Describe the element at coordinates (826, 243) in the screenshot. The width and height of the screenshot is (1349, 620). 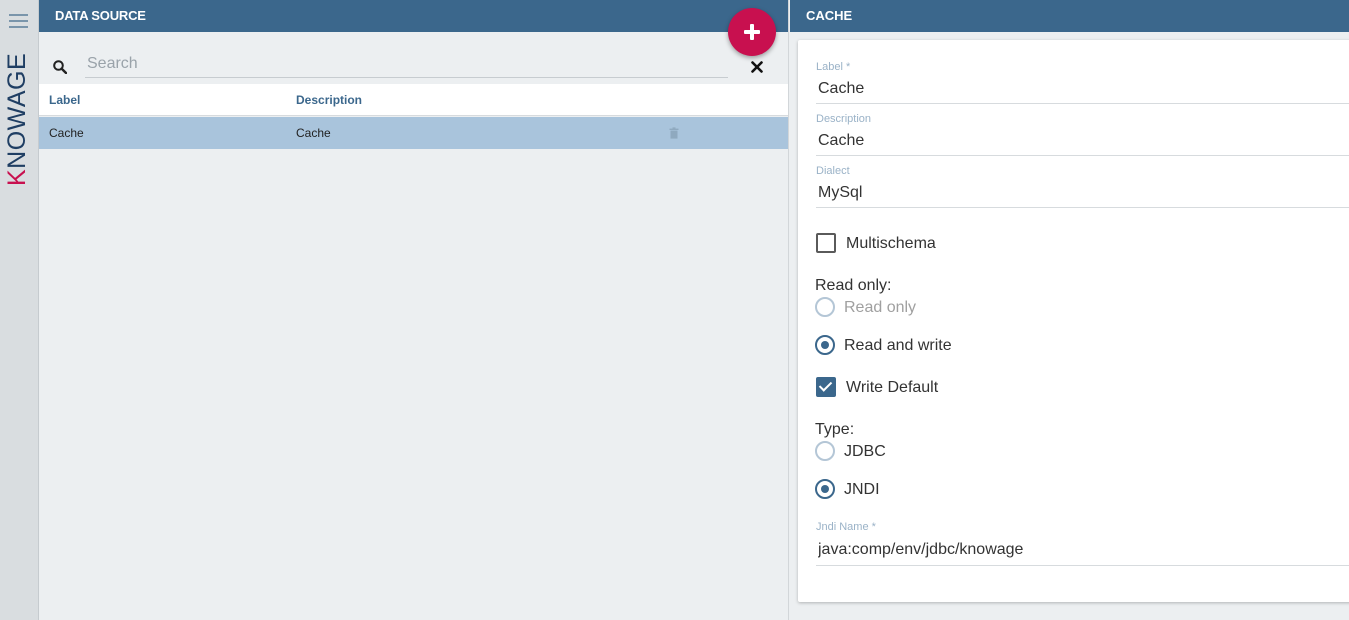
I see `multischema-checkbox` at that location.